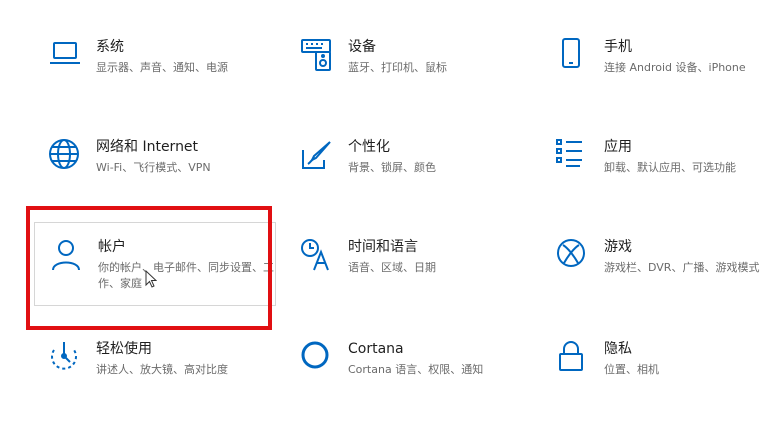  What do you see at coordinates (110, 47) in the screenshot?
I see `tile-title: 系统` at bounding box center [110, 47].